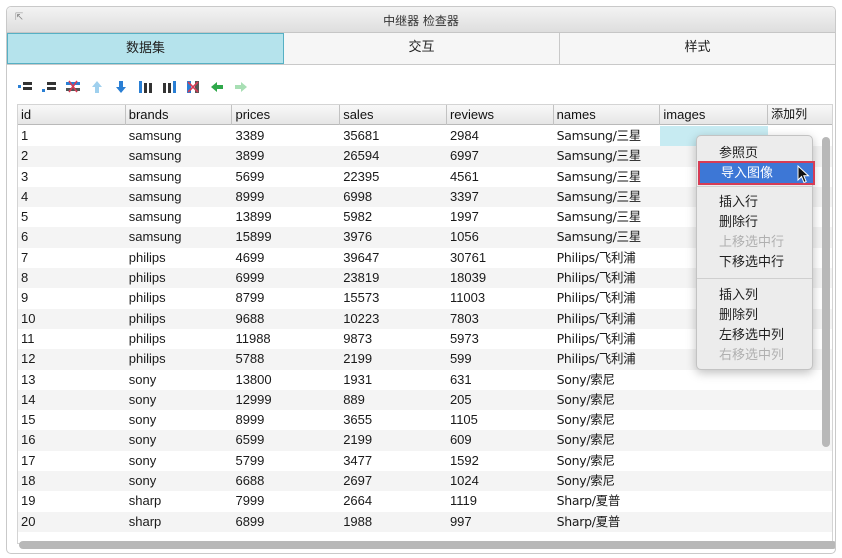 This screenshot has width=842, height=558. What do you see at coordinates (393, 217) in the screenshot?
I see `sales-cell: 5982` at bounding box center [393, 217].